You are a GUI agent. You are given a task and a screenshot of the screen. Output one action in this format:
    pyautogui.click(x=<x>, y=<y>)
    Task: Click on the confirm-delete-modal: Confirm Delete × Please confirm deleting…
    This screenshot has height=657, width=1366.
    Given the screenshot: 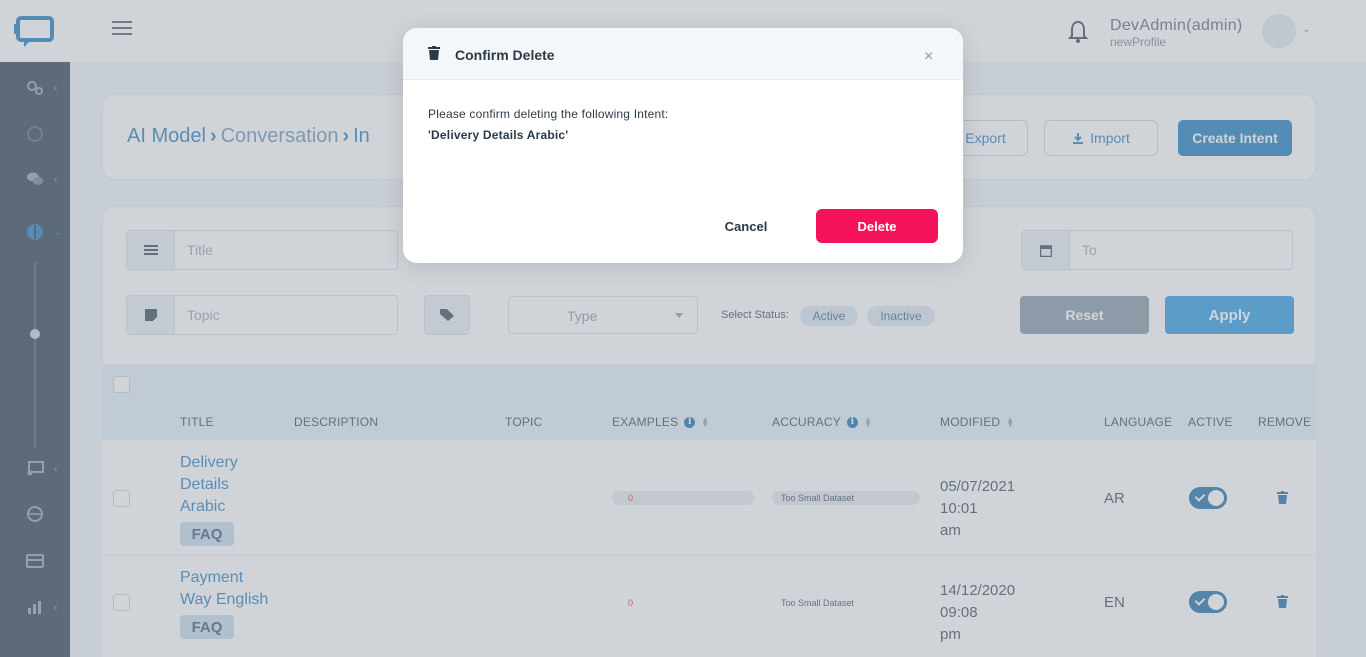 What is the action you would take?
    pyautogui.click(x=683, y=145)
    